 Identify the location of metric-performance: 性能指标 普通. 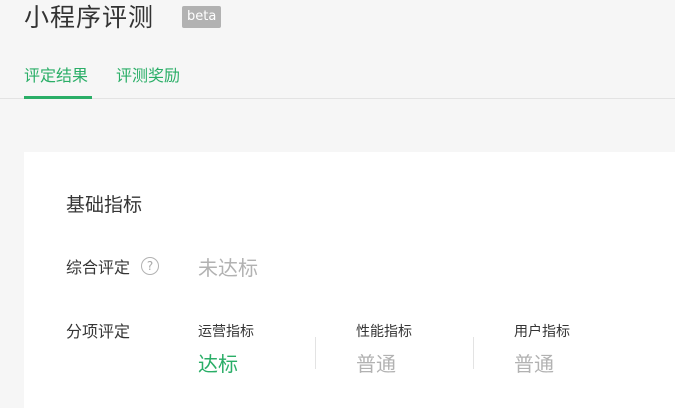
(426, 350).